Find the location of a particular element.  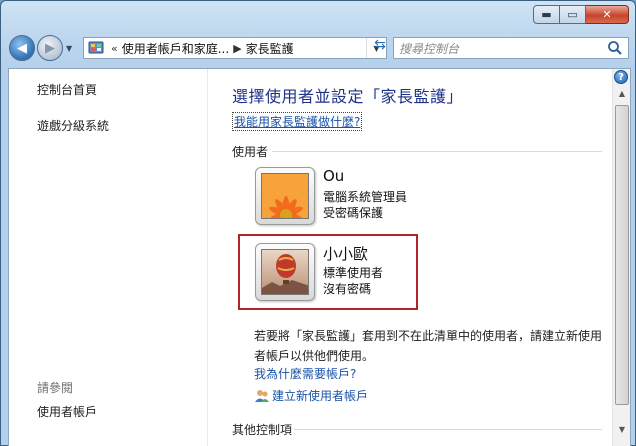

control-panel-icon is located at coordinates (96, 48).